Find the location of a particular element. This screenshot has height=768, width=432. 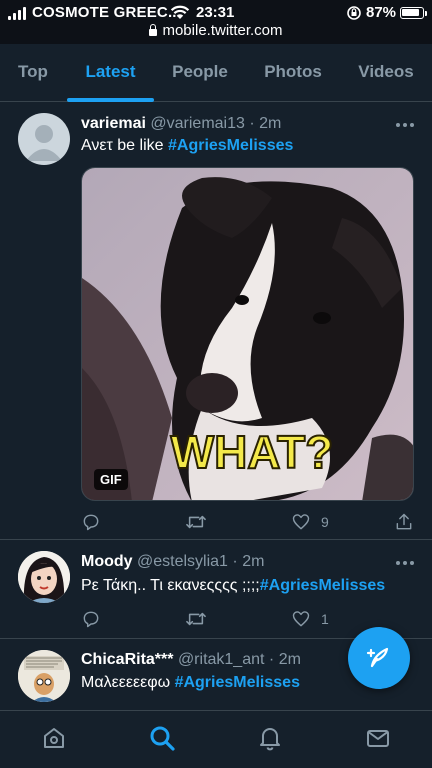

tweet-header: variemai @variemai13 · 2m is located at coordinates (181, 124).